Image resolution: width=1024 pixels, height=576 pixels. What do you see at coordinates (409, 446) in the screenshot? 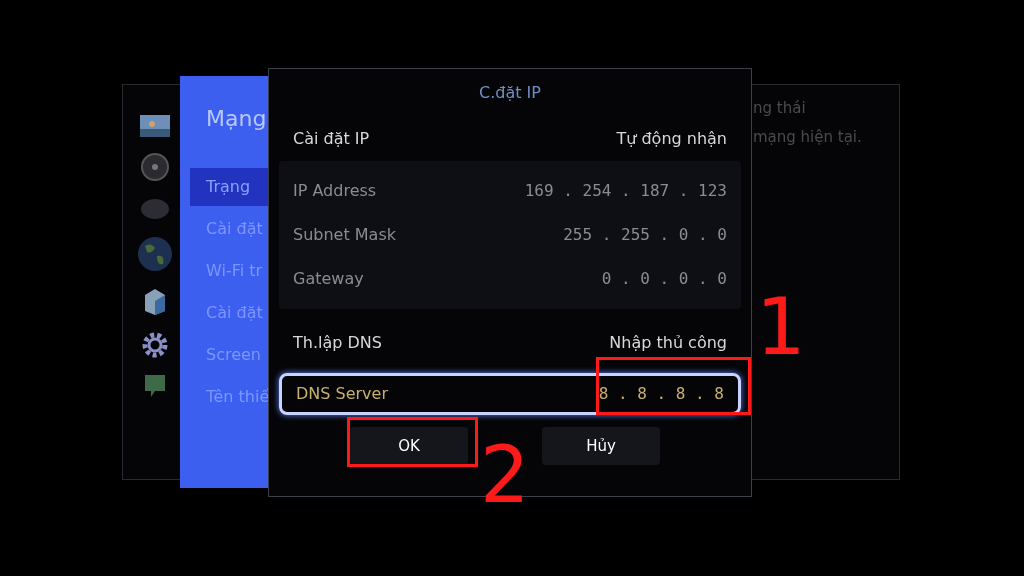
I see `dialog-button: OK` at bounding box center [409, 446].